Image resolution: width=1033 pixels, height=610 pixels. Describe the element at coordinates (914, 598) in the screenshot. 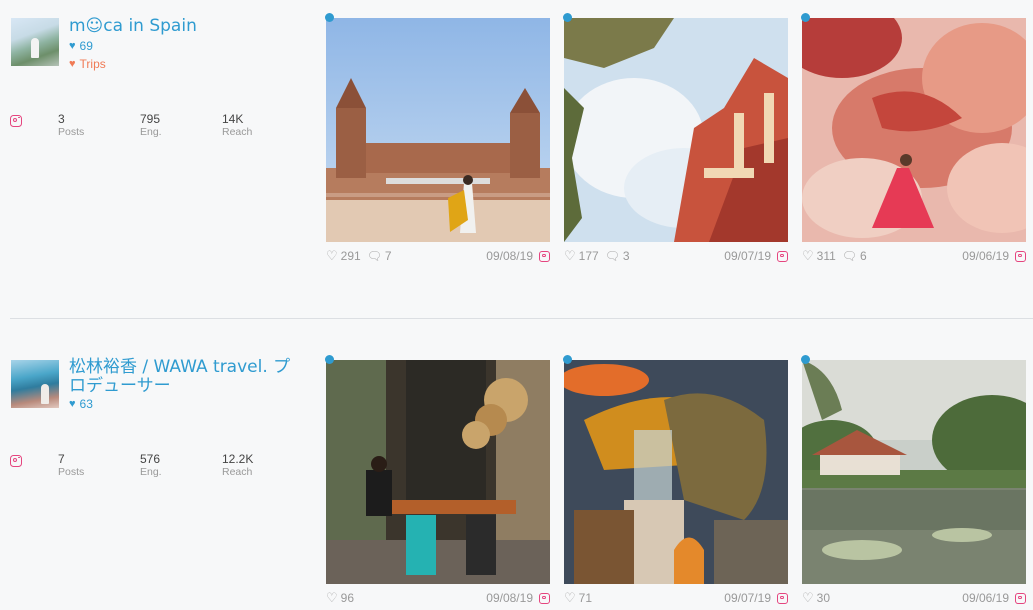

I see `post-meta: ♡ 30 09/06/19` at that location.